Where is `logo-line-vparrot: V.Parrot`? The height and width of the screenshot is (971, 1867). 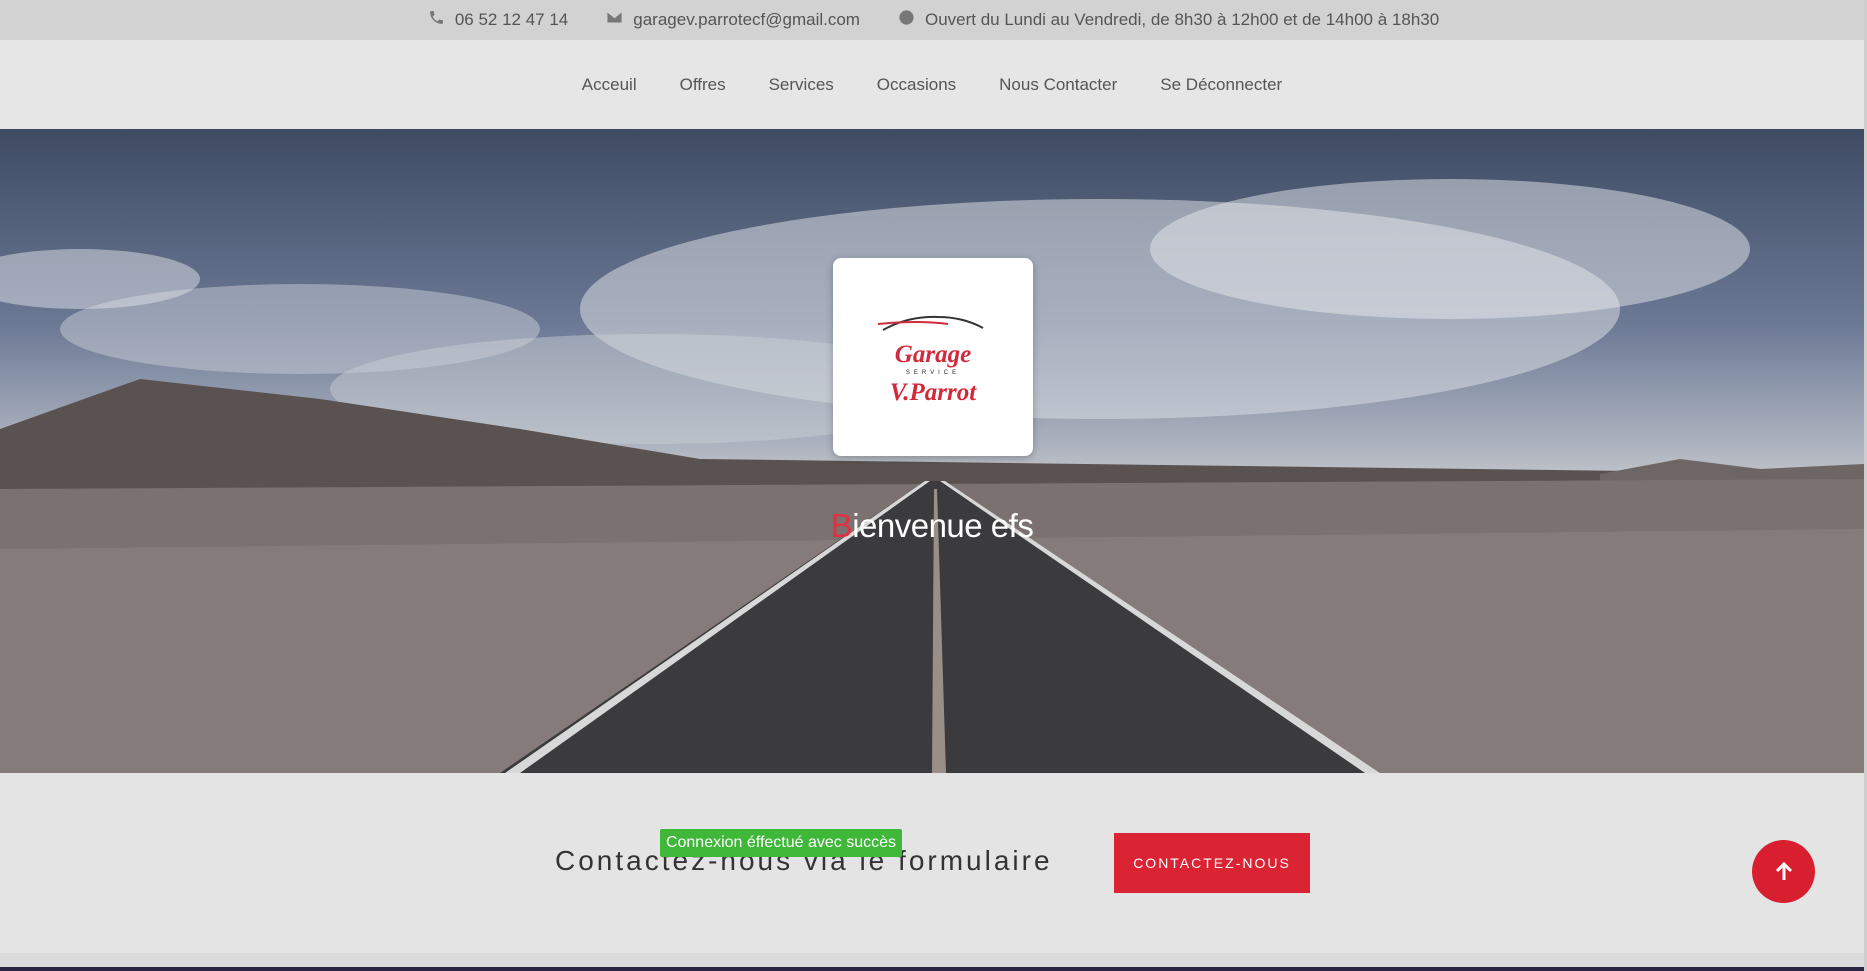
logo-line-vparrot: V.Parrot is located at coordinates (933, 392).